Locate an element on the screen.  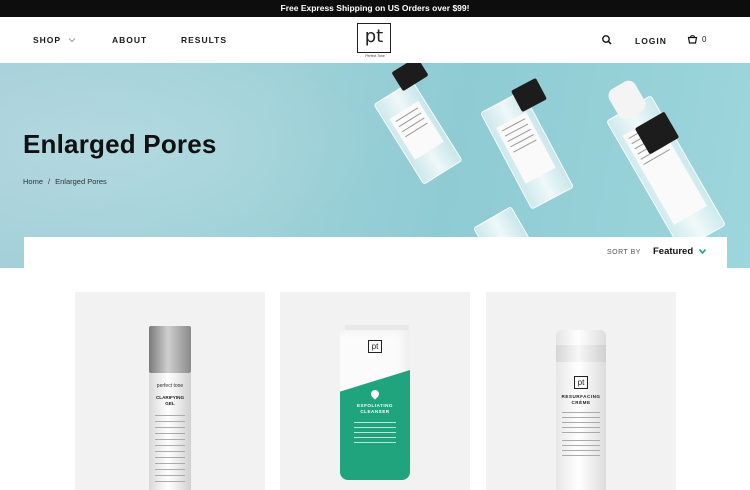
nav-shop-label: SHOP is located at coordinates (47, 40).